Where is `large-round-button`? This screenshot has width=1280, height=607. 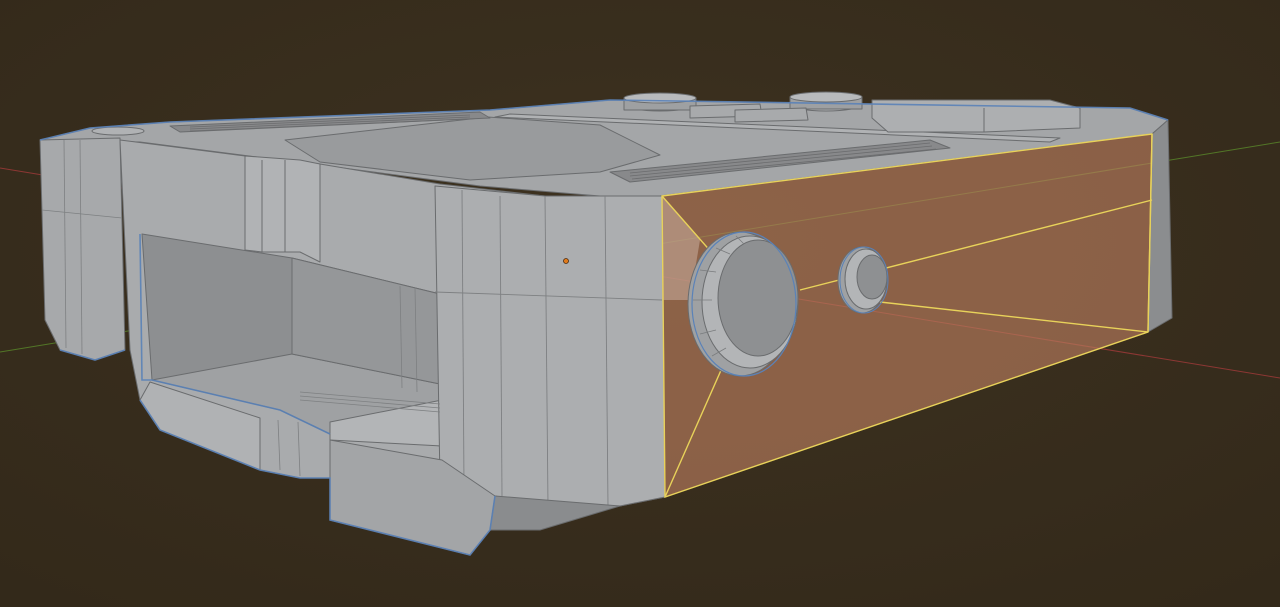 large-round-button is located at coordinates (743, 304).